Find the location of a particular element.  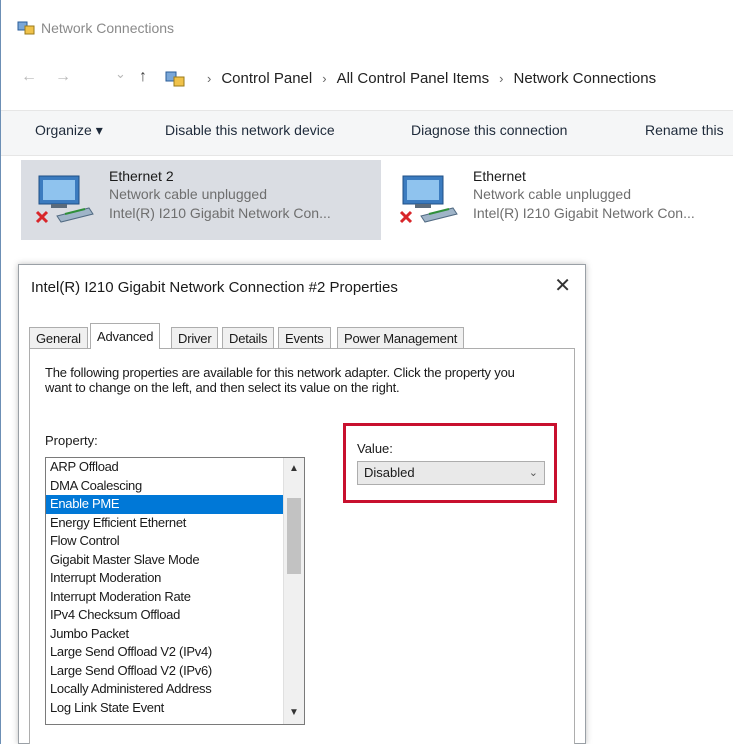

tab-advanced: Advanced is located at coordinates (125, 336).